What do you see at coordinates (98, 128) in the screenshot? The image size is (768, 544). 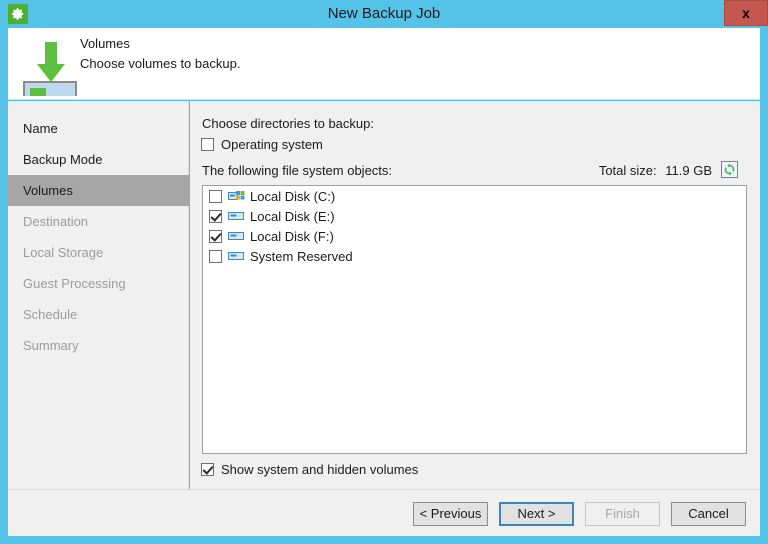 I see `sidebar-item-name: Name` at bounding box center [98, 128].